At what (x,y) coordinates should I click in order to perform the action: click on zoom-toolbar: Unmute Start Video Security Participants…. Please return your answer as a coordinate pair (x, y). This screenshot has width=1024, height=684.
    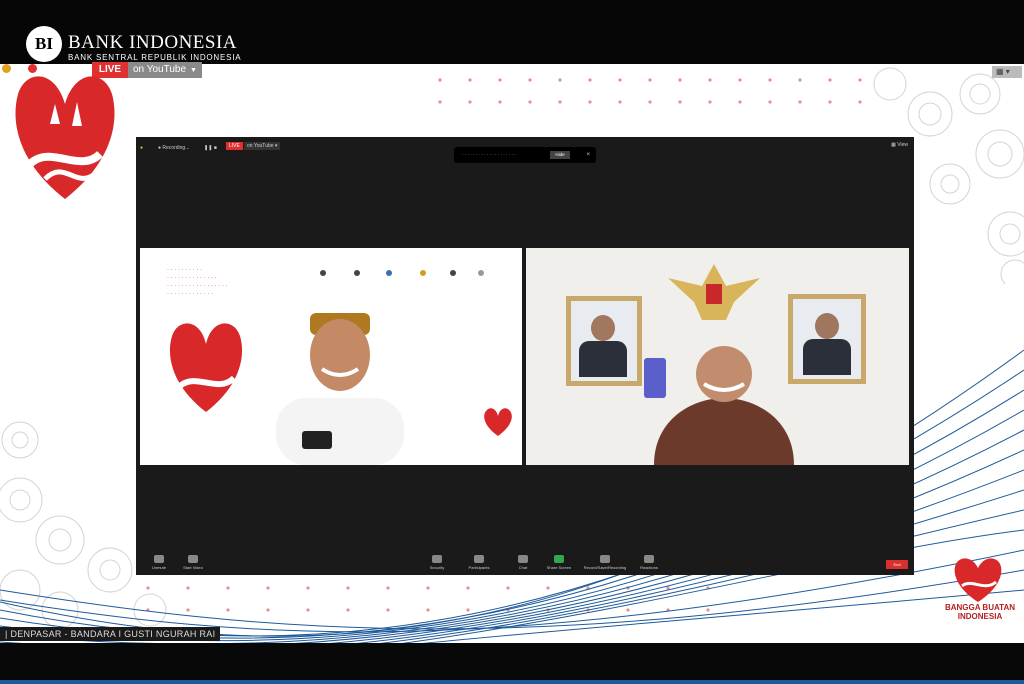
    Looking at the image, I should click on (525, 562).